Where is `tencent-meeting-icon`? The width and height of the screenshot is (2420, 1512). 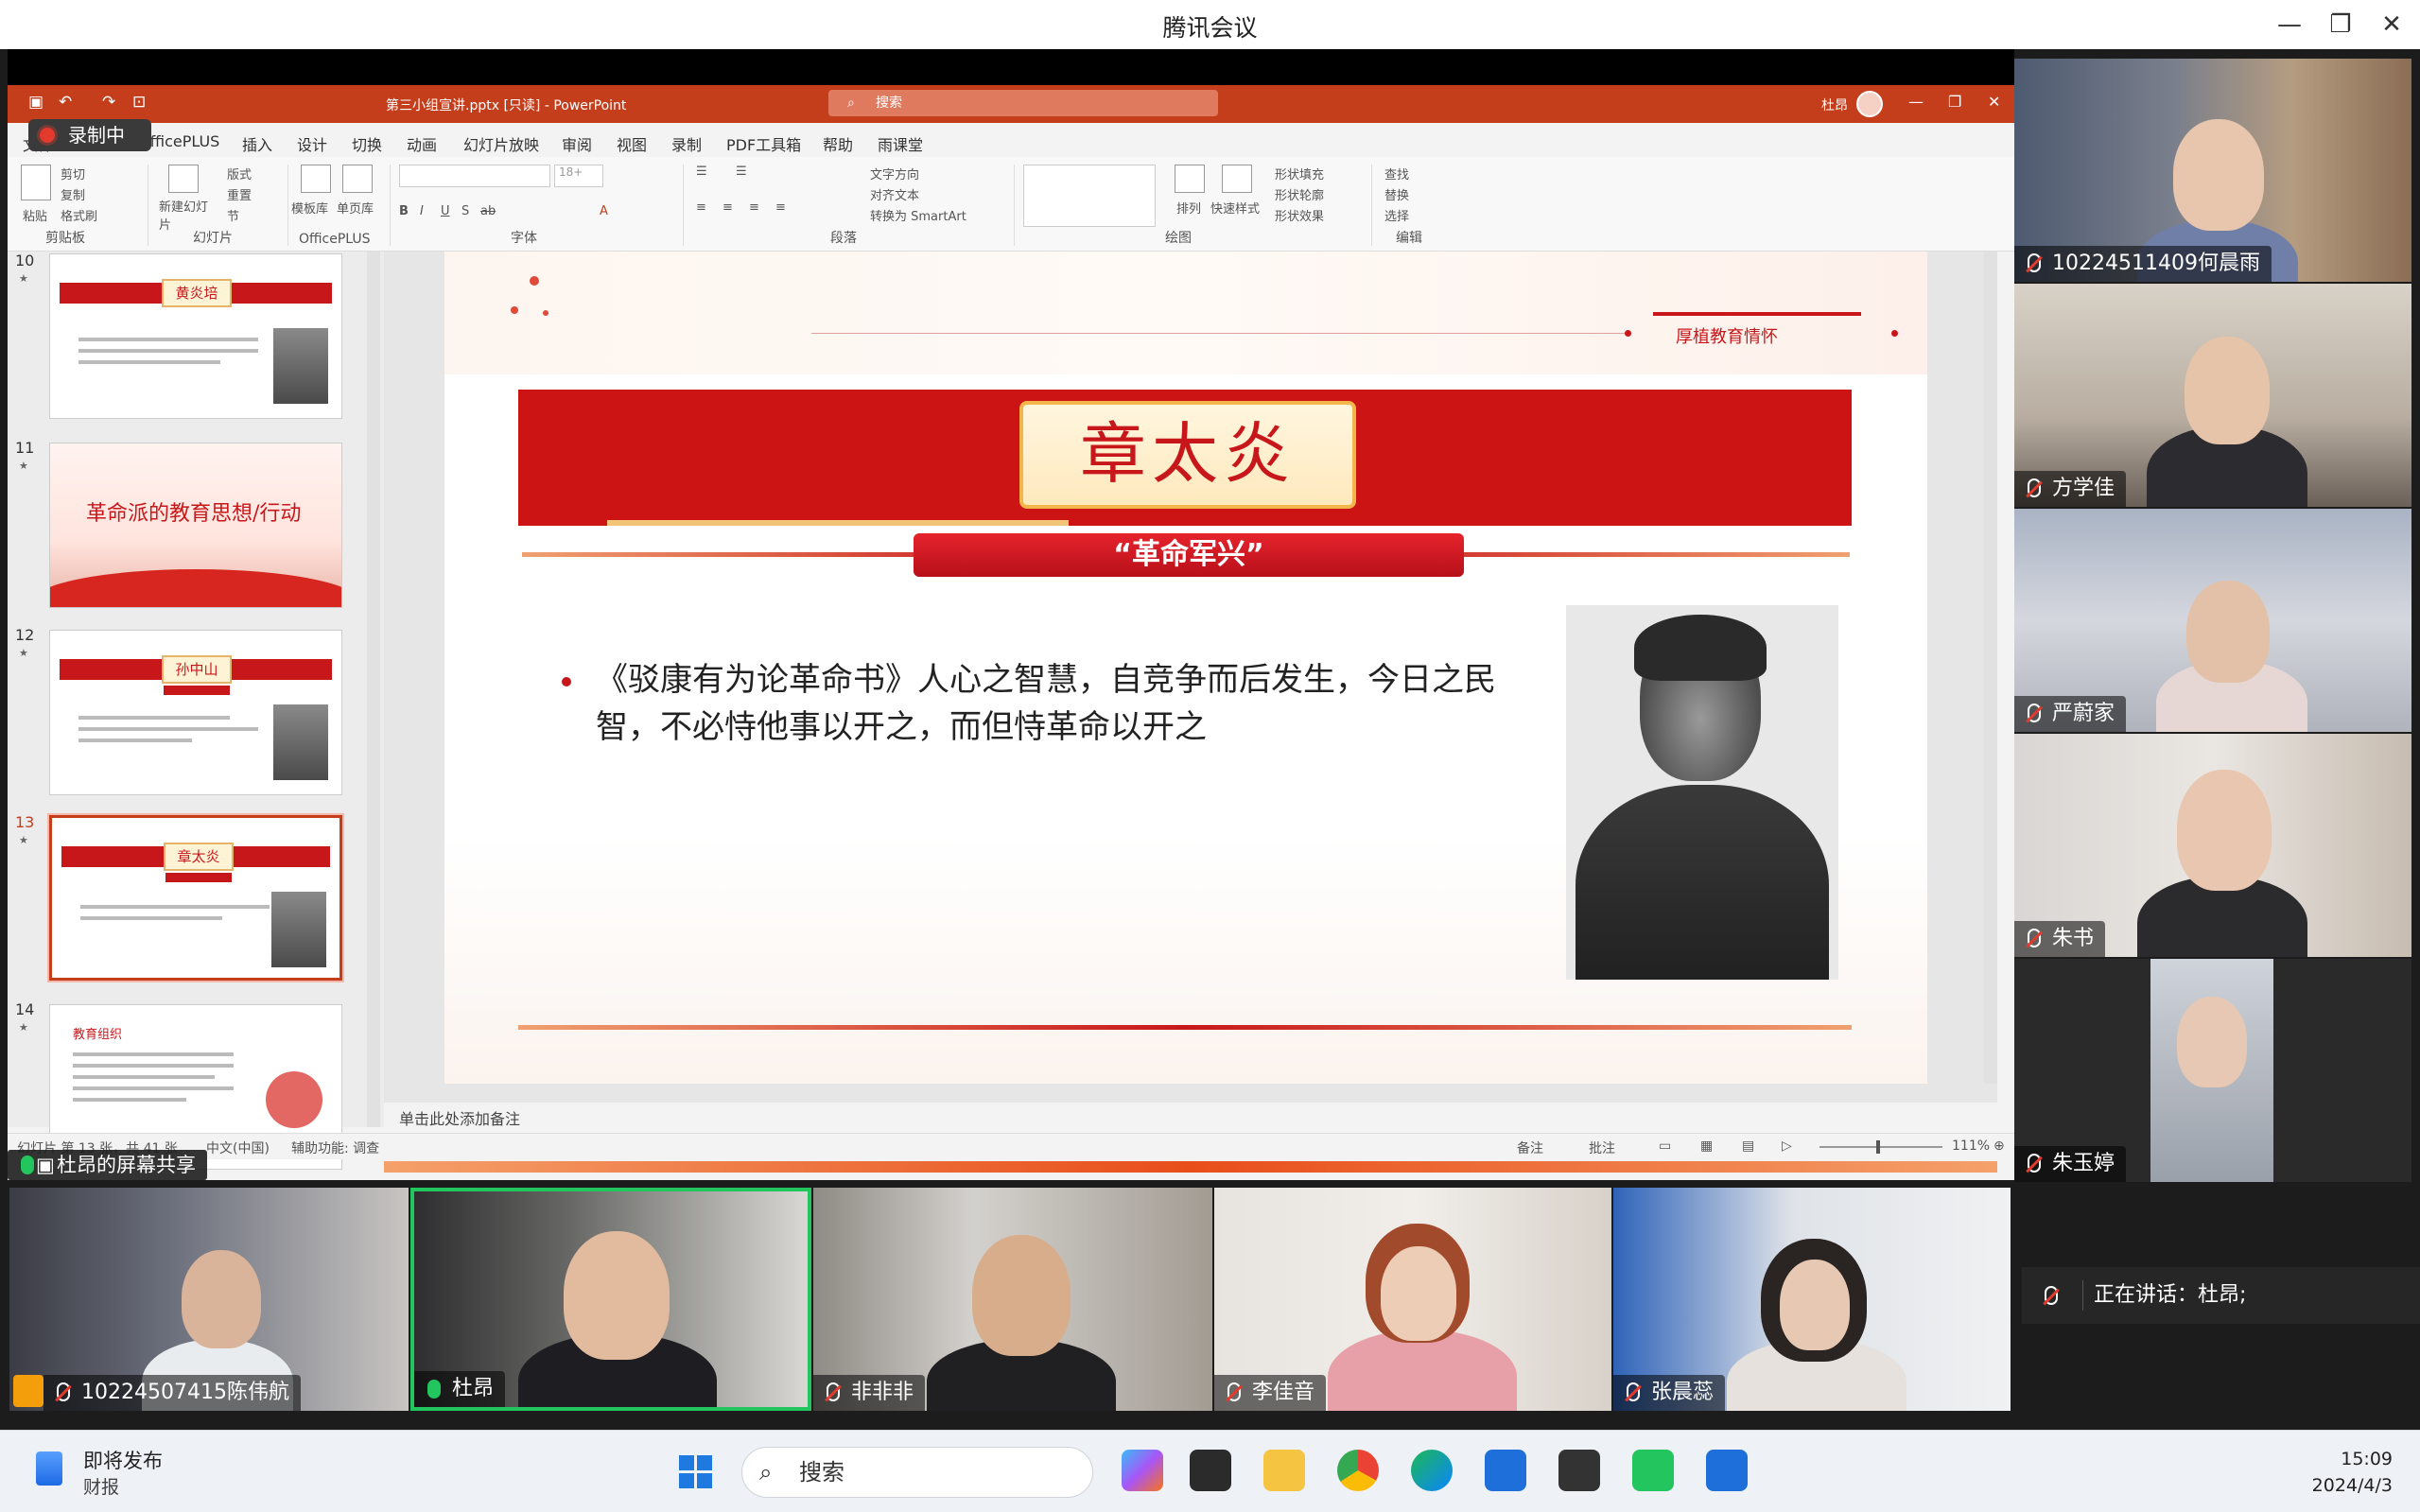 tencent-meeting-icon is located at coordinates (1727, 1470).